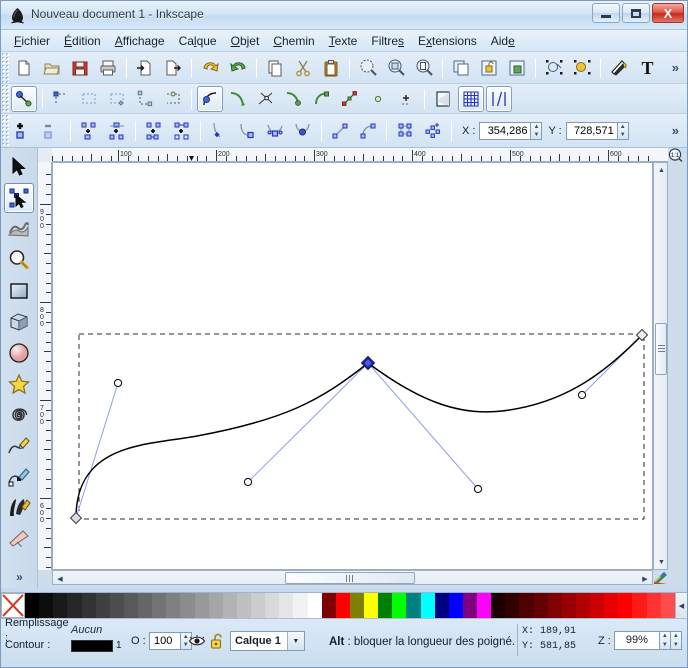 This screenshot has width=688, height=668. What do you see at coordinates (238, 99) in the screenshot?
I see `snap-path-button` at bounding box center [238, 99].